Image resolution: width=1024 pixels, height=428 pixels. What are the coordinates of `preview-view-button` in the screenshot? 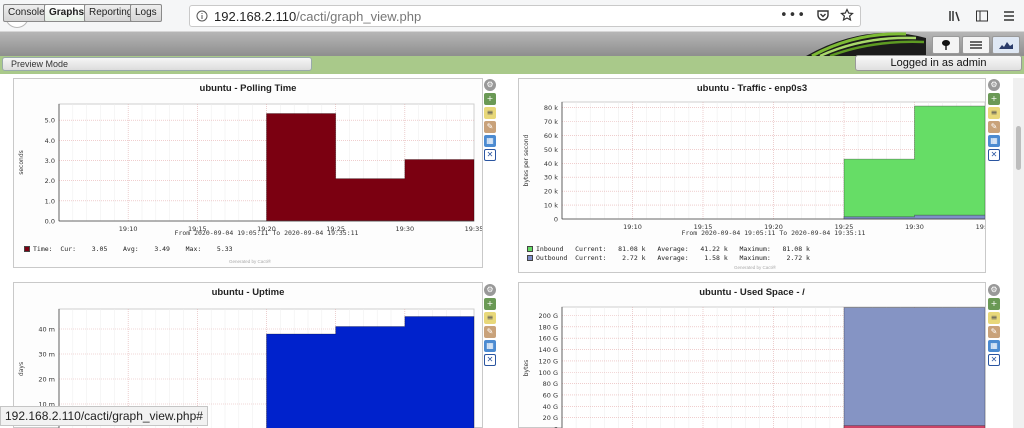 It's located at (1006, 45).